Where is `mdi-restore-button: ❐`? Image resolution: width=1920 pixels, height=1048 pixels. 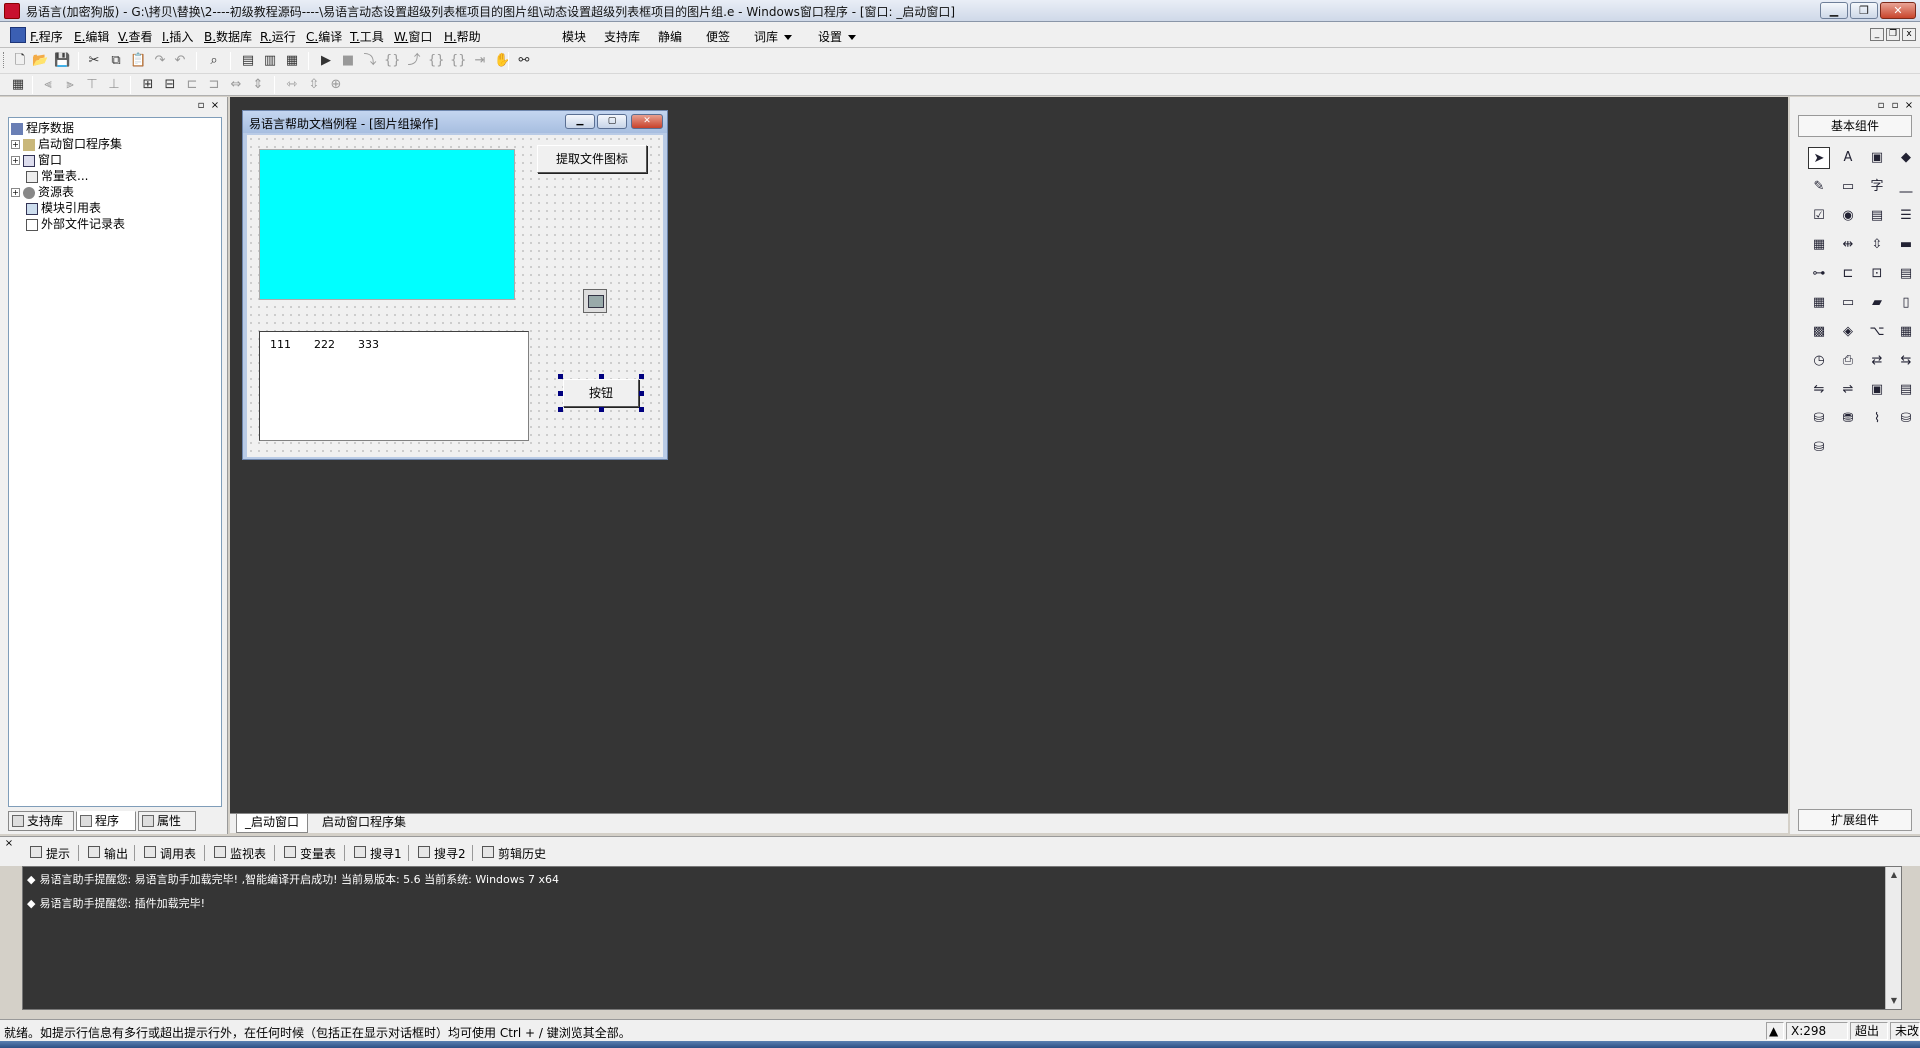 mdi-restore-button: ❐ is located at coordinates (1893, 34).